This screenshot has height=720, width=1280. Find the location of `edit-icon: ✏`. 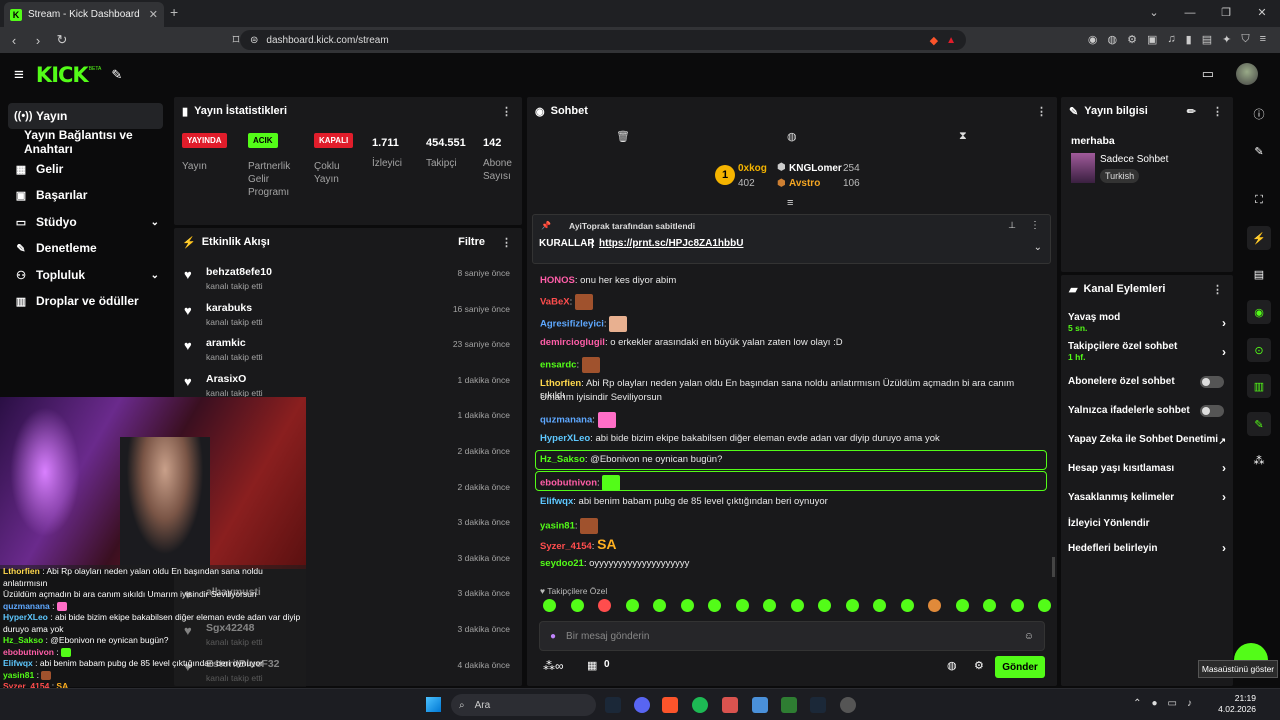

edit-icon: ✏ is located at coordinates (1191, 111).